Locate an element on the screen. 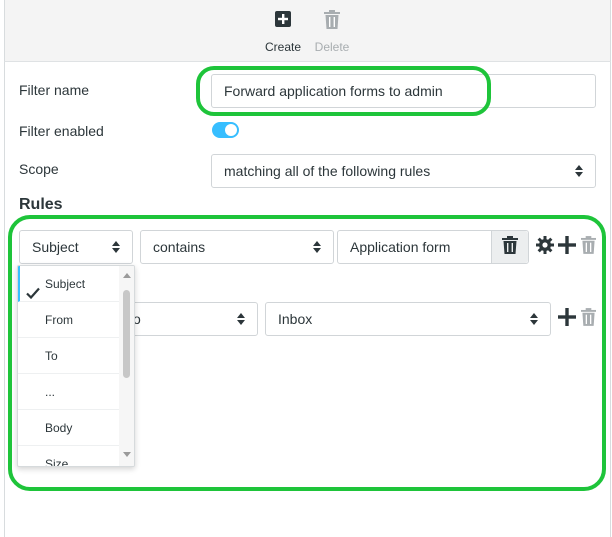 This screenshot has width=612, height=537. create-button: Create is located at coordinates (283, 33).